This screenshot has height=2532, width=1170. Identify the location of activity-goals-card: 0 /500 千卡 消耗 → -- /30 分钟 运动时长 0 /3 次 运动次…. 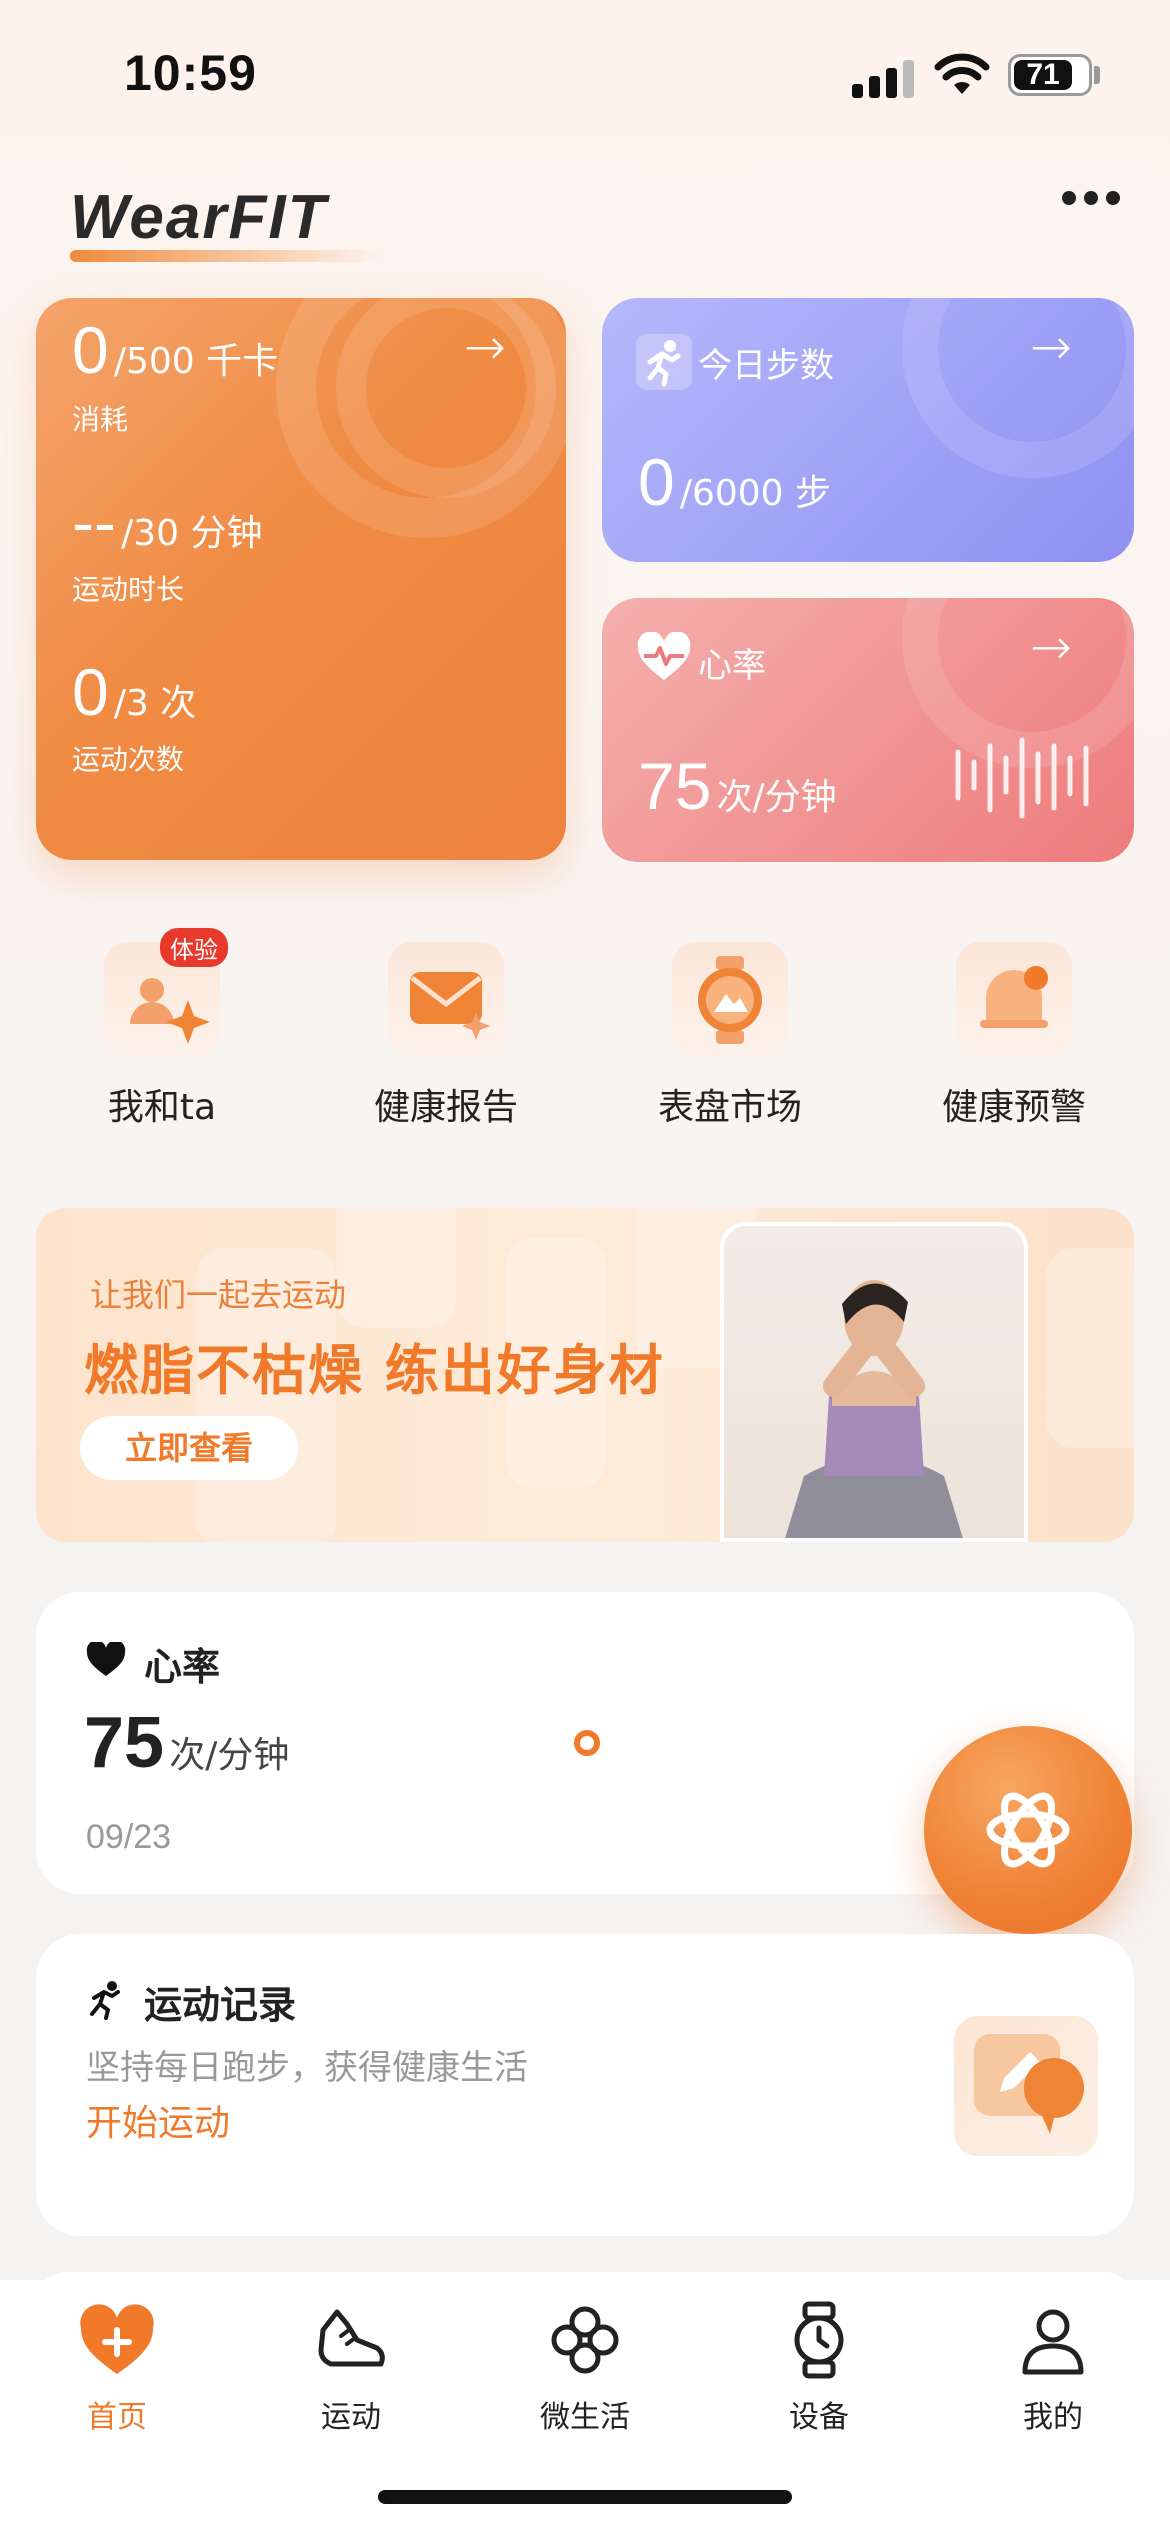
(301, 579).